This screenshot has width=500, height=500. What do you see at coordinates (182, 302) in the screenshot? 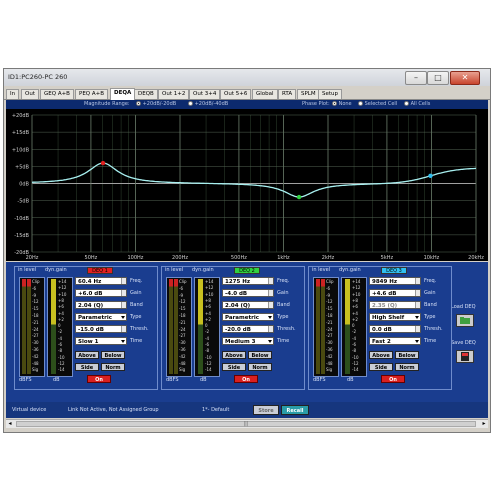
I see `meter-tick: -12` at bounding box center [182, 302].